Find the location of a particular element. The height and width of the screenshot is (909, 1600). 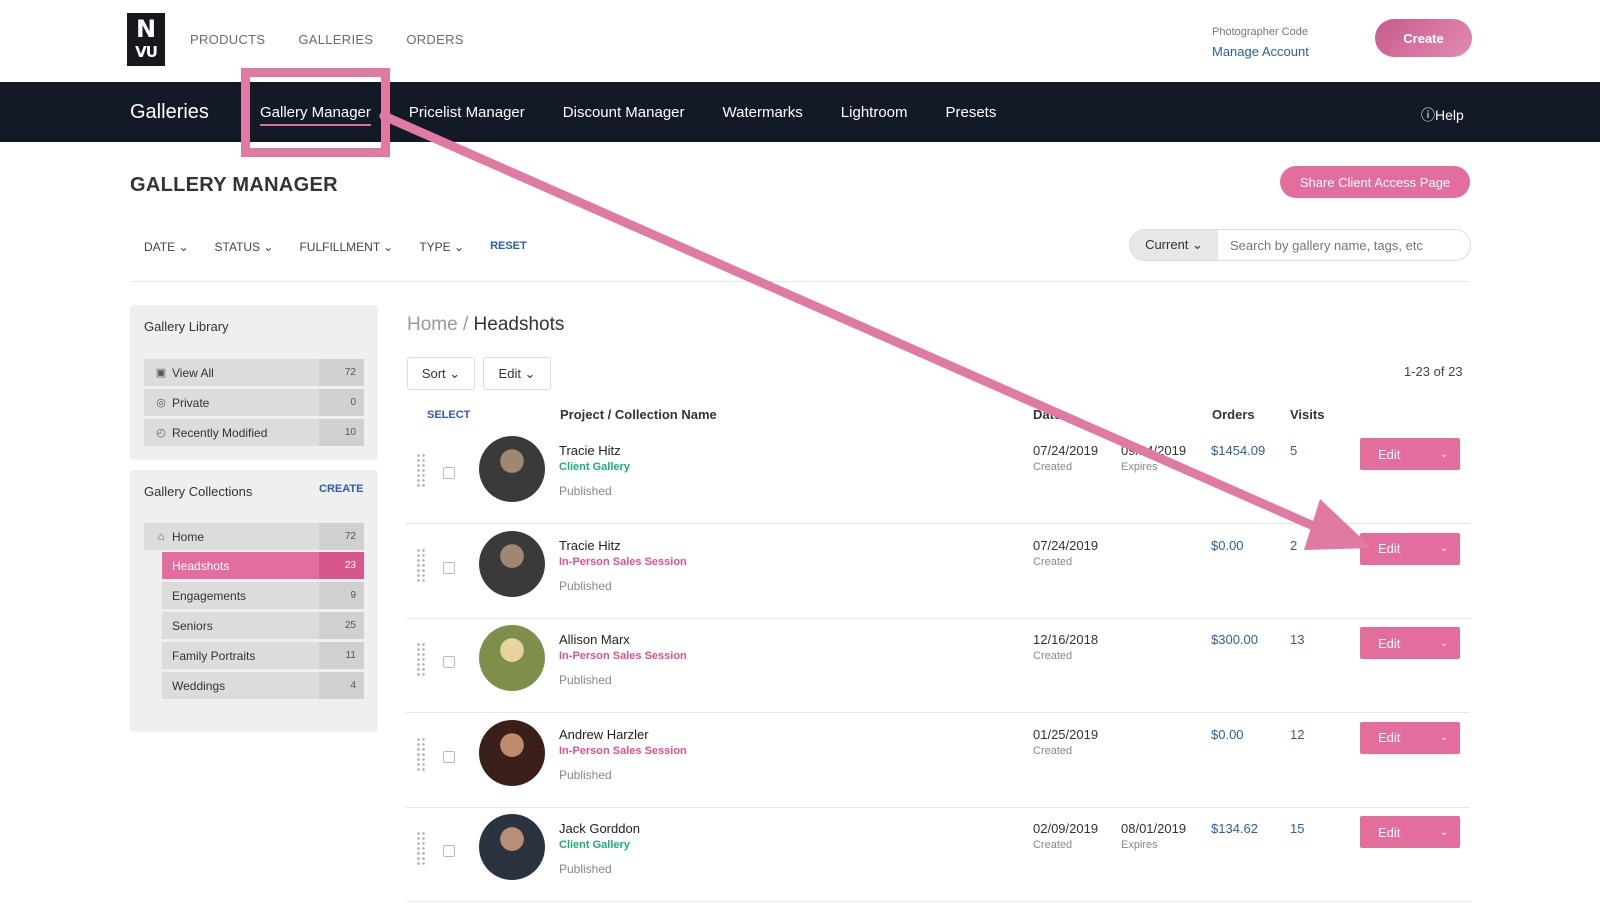

gallery-name: Andrew Harzler is located at coordinates (604, 734).